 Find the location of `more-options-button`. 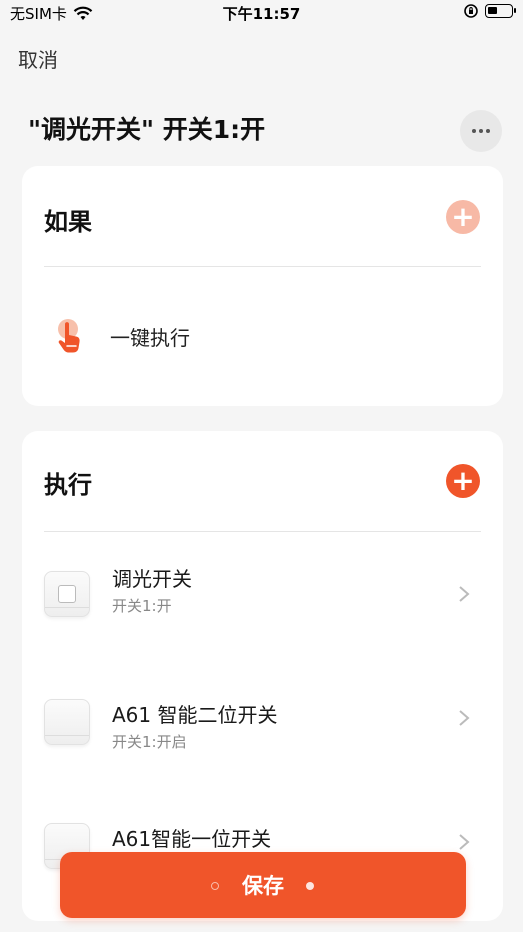

more-options-button is located at coordinates (481, 131).